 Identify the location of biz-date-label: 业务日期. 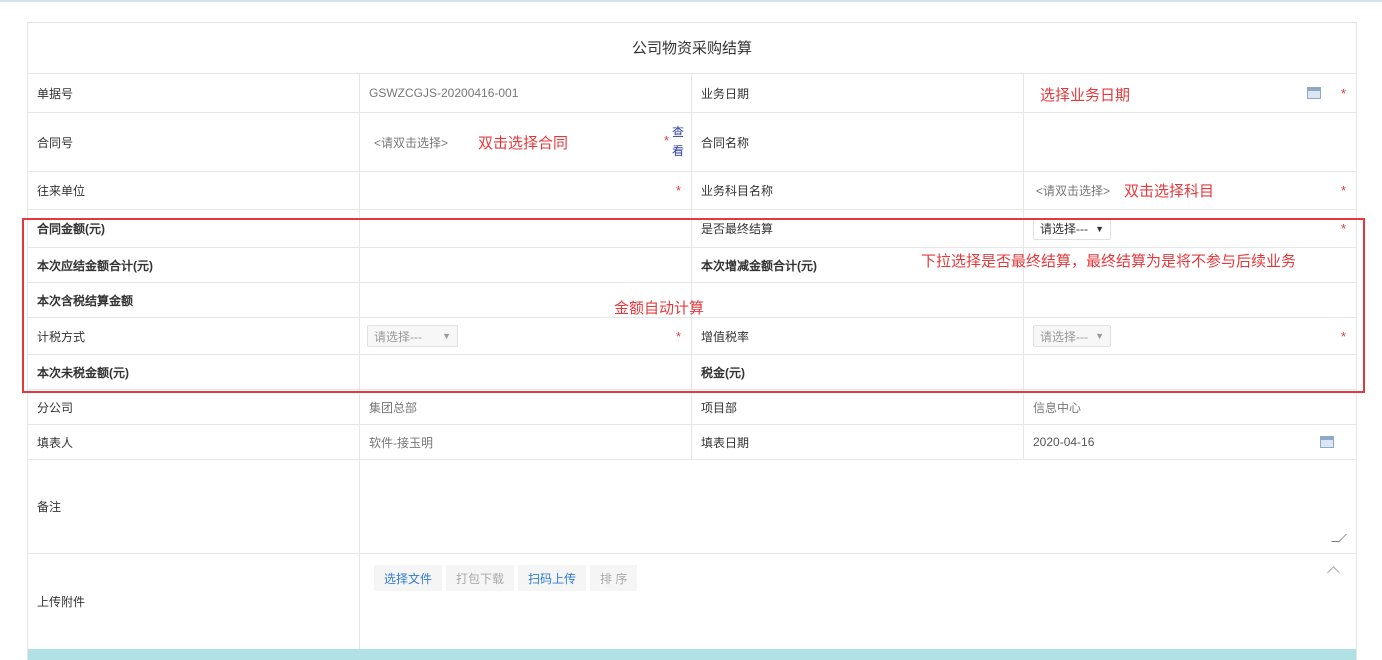
(725, 93).